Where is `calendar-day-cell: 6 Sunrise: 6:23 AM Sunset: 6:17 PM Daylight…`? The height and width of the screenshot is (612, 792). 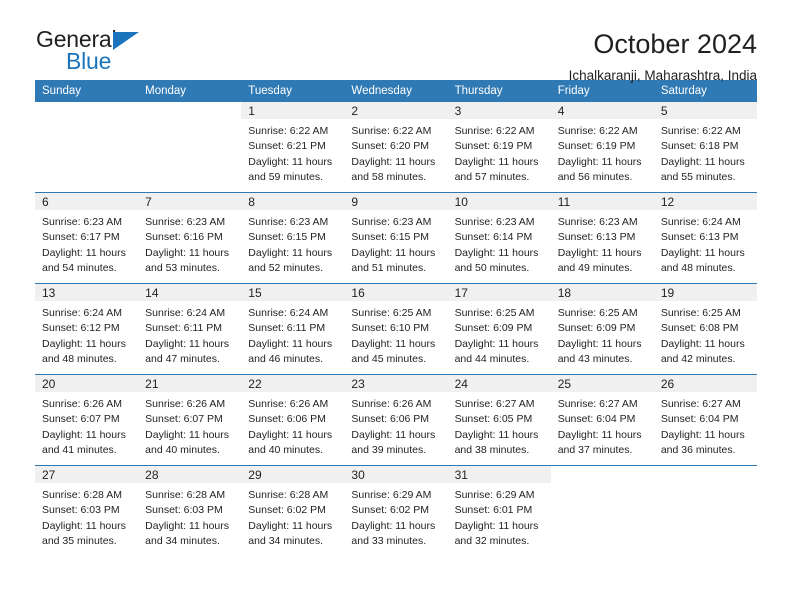
calendar-day-cell: 6 Sunrise: 6:23 AM Sunset: 6:17 PM Daylight… is located at coordinates (87, 238).